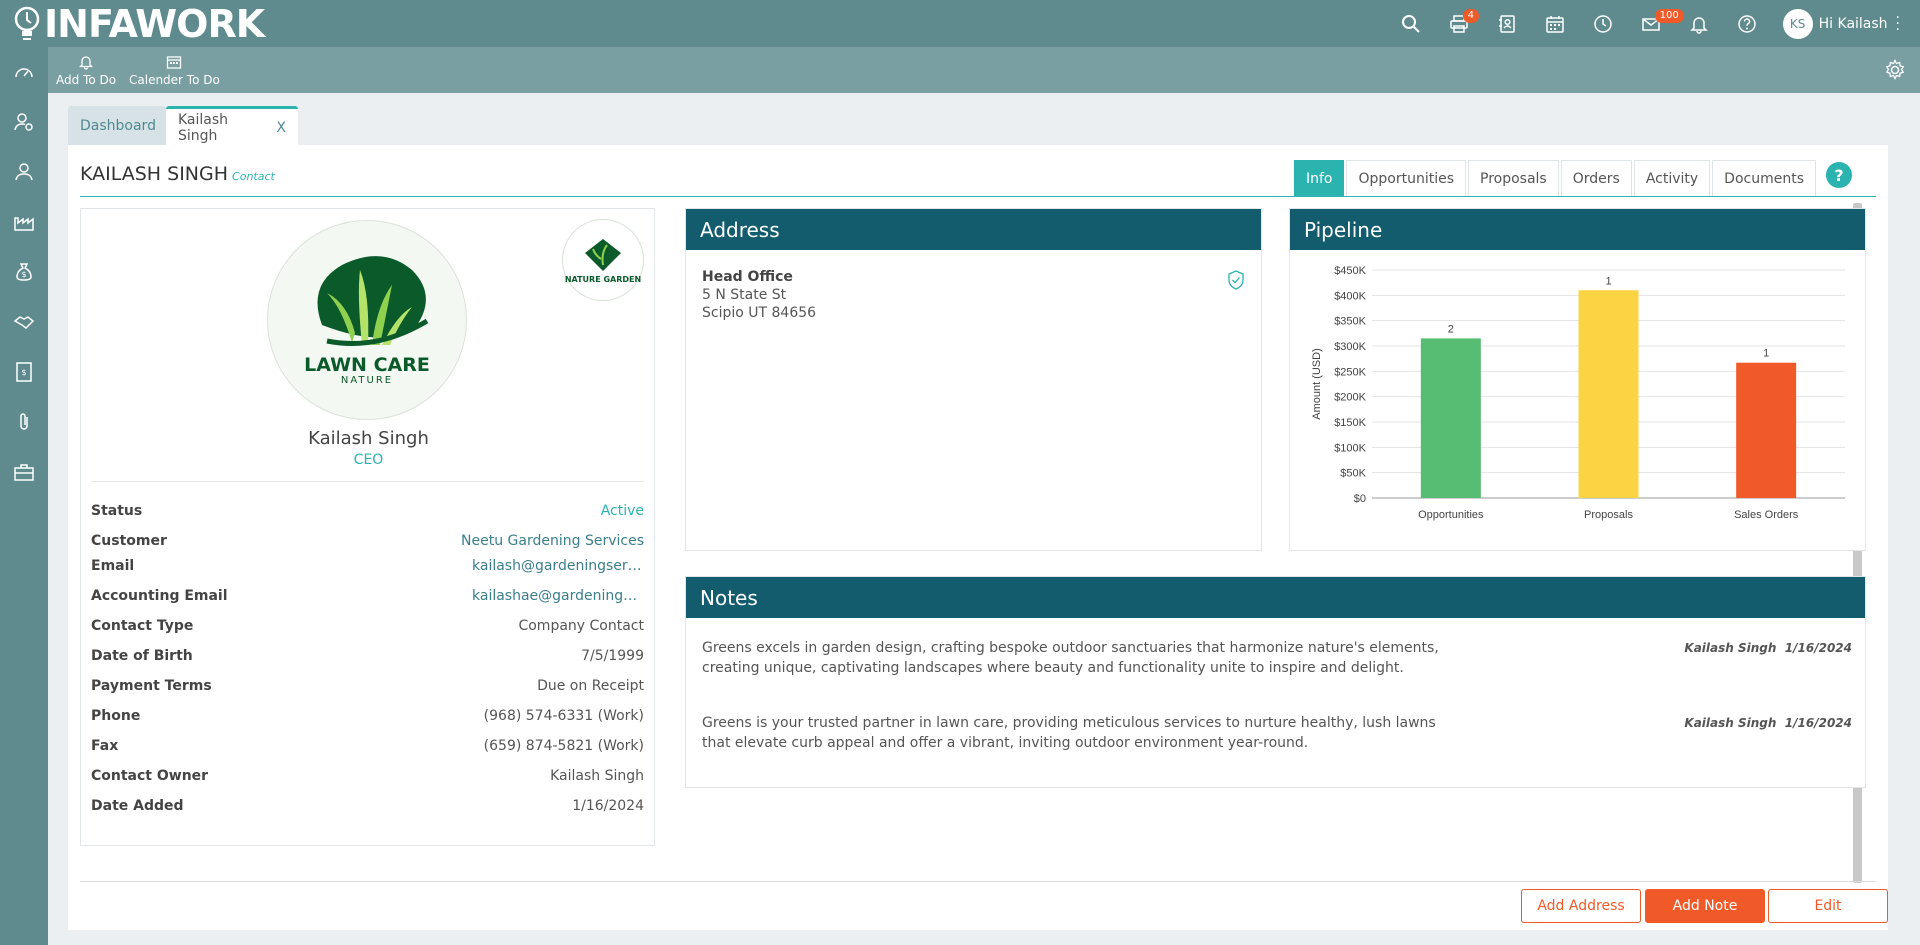 Image resolution: width=1920 pixels, height=945 pixels. Describe the element at coordinates (138, 24) in the screenshot. I see `app-logo: INFAWORK` at that location.